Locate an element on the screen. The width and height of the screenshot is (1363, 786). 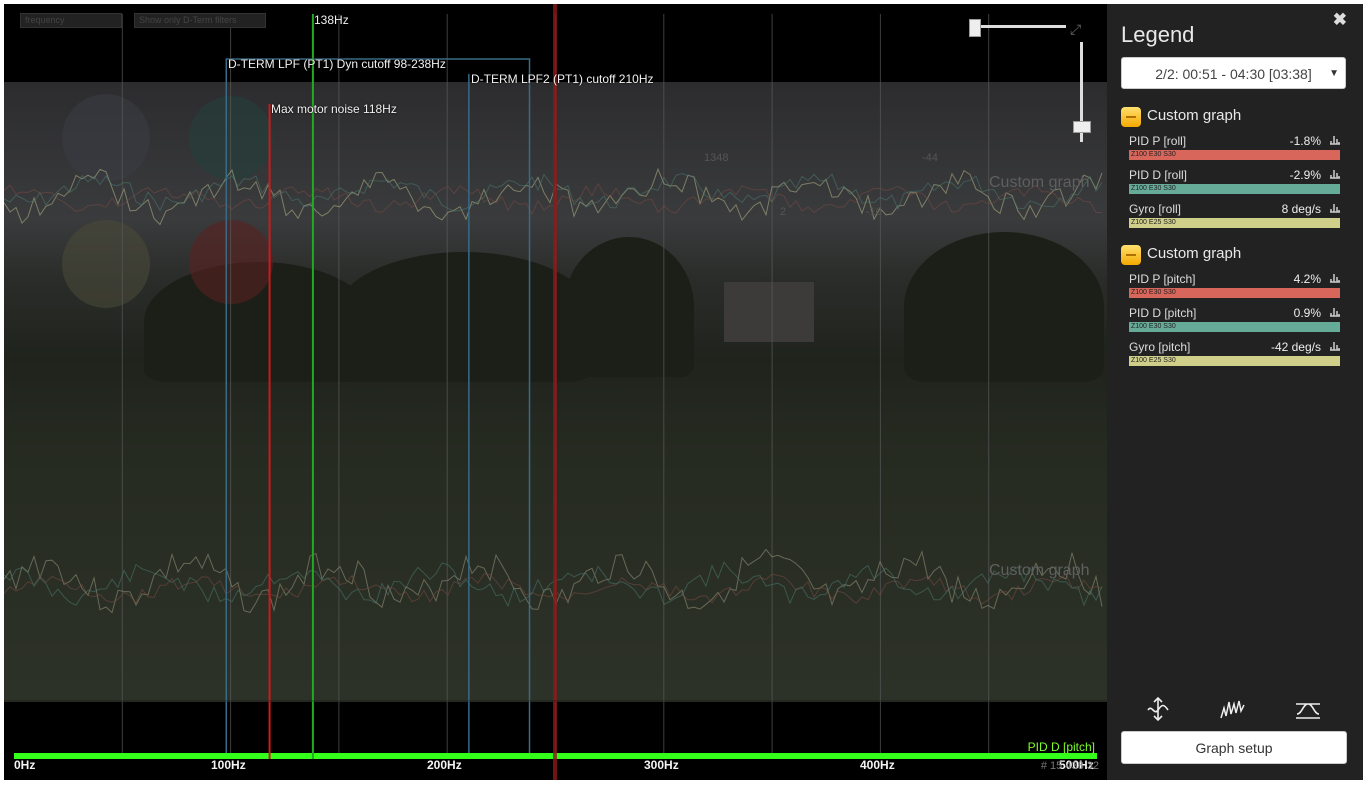
frame-label: # 15 438 32 is located at coordinates (1069, 766).